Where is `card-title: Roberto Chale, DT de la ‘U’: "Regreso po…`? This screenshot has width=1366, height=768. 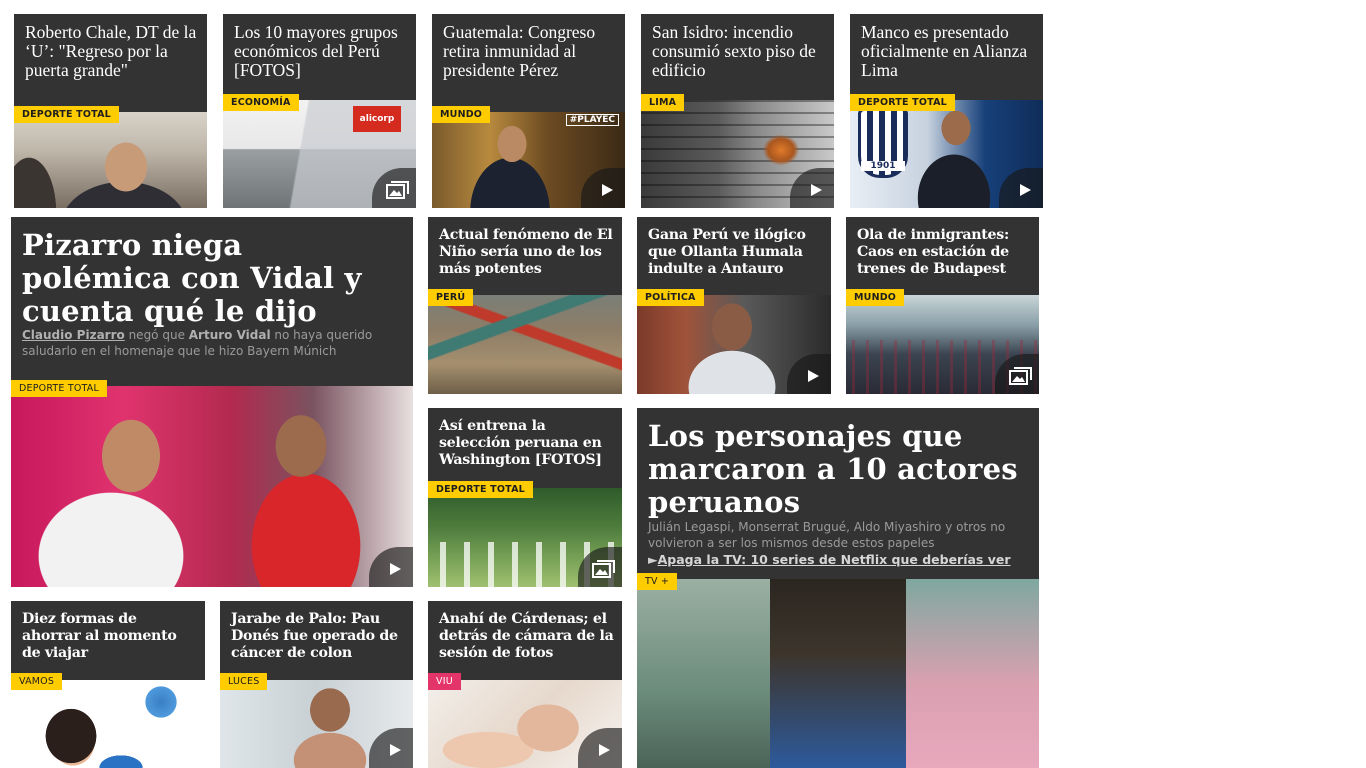
card-title: Roberto Chale, DT de la ‘U’: "Regreso po… is located at coordinates (112, 51).